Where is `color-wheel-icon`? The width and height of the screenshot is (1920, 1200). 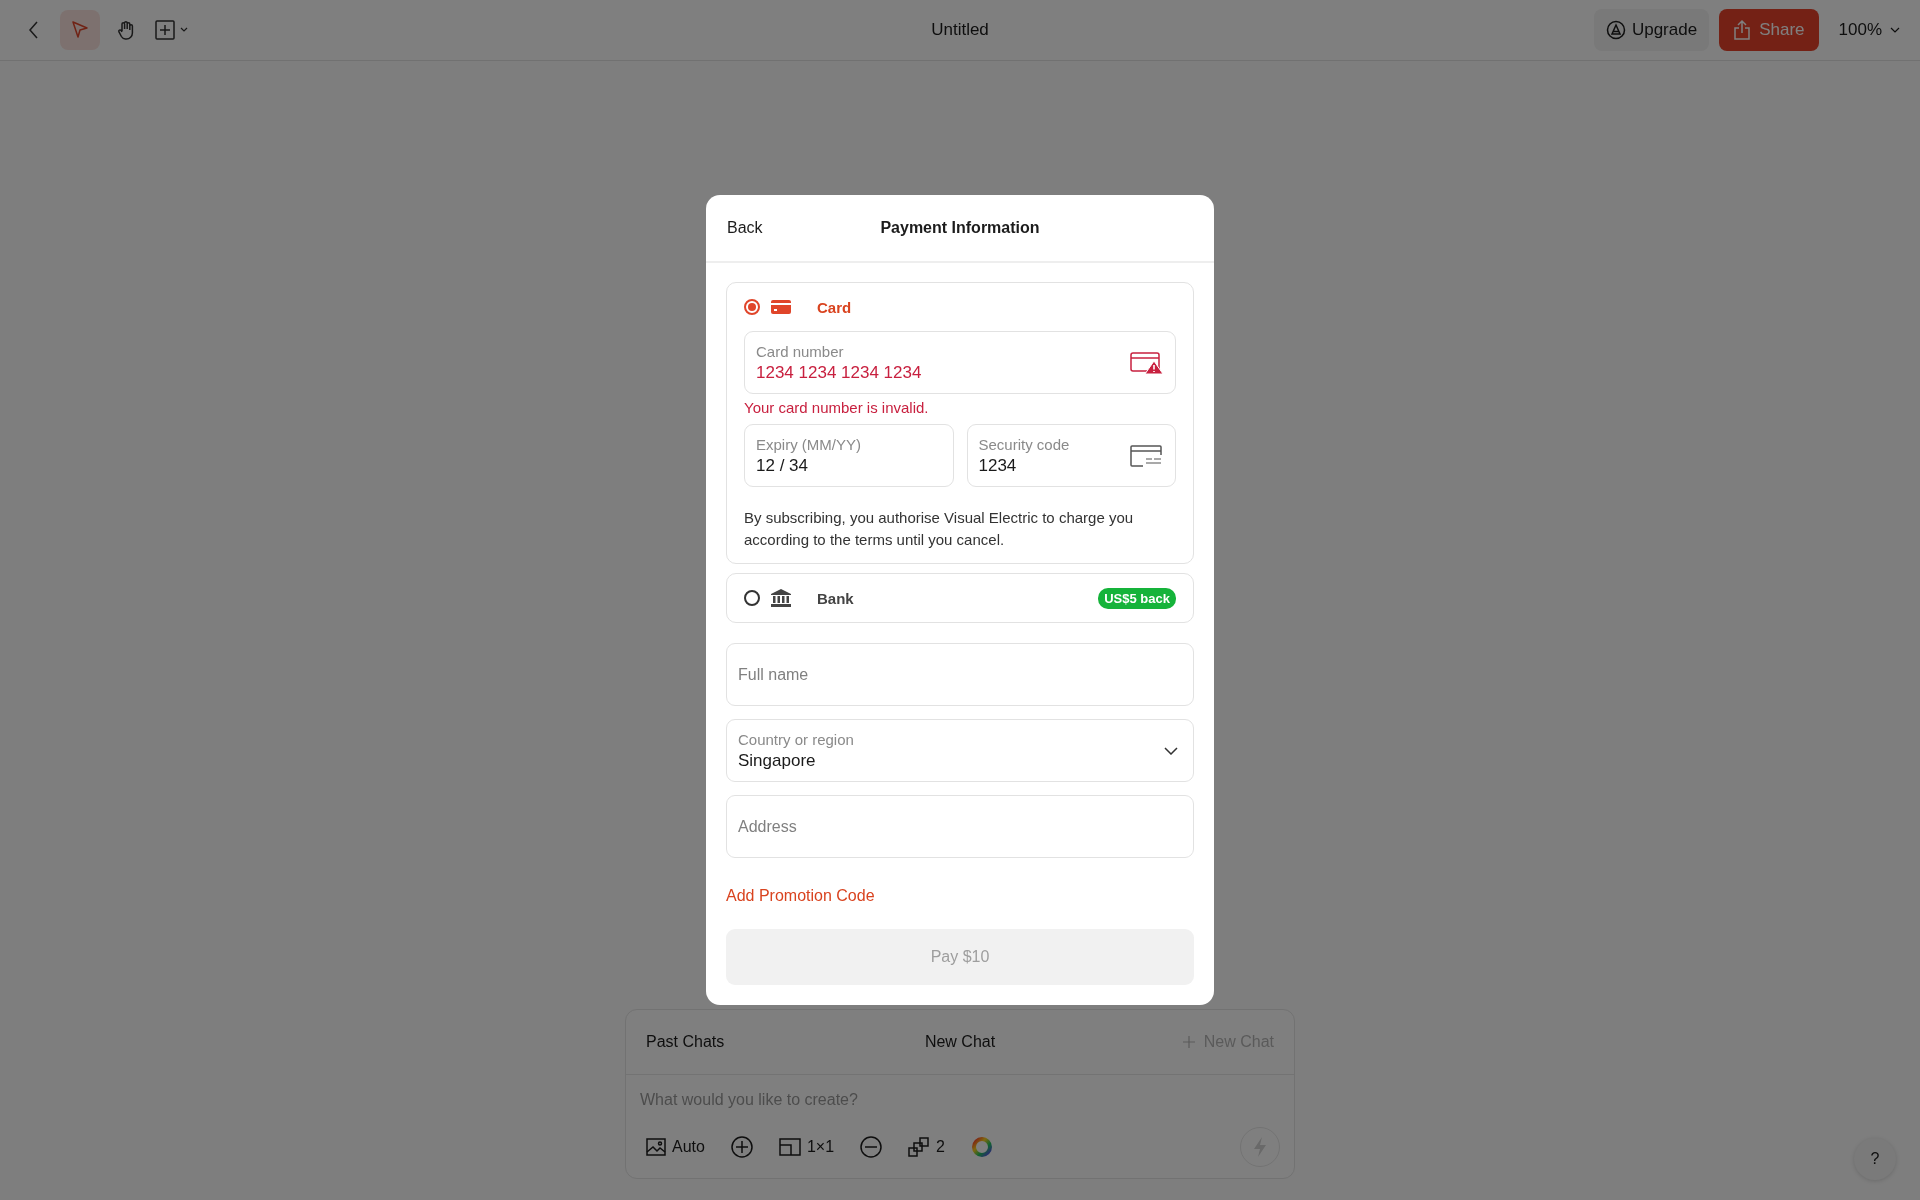 color-wheel-icon is located at coordinates (981, 1147).